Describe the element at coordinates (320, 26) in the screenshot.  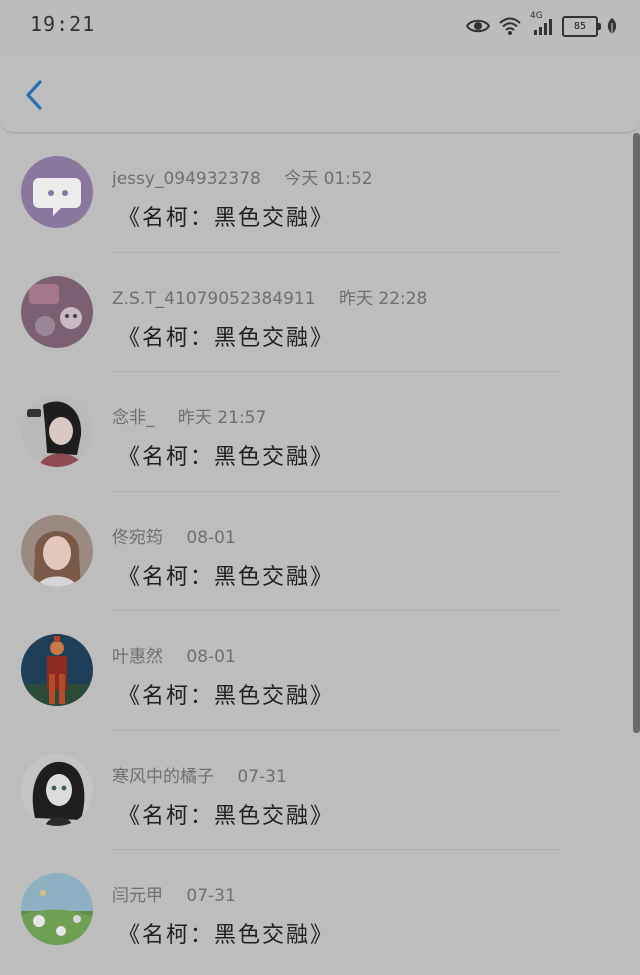
I see `status-bar: 19:21 4G 85` at that location.